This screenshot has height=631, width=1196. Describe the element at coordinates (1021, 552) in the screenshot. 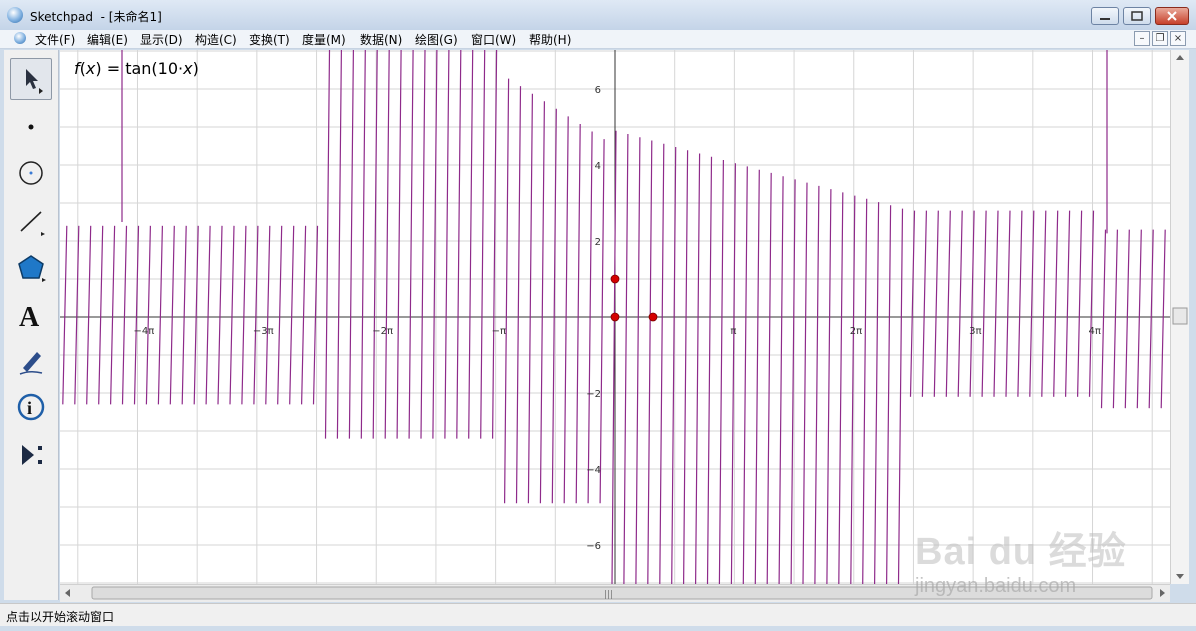

I see `baidu-watermark-logo: Bai du 经验` at that location.